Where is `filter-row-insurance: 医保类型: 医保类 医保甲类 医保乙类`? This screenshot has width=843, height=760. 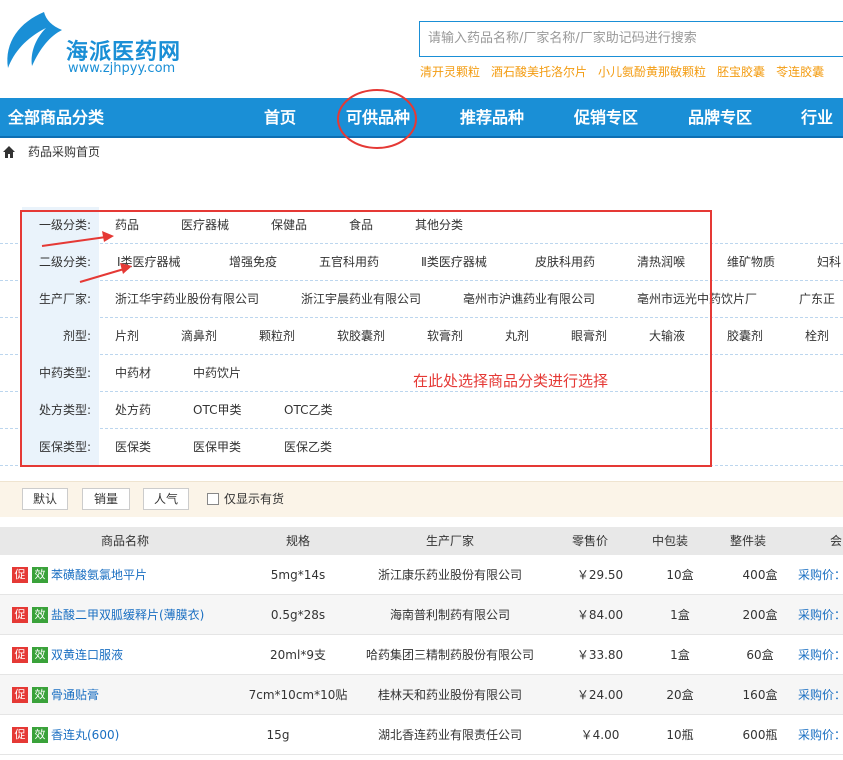
filter-row-insurance: 医保类型: 医保类 医保甲类 医保乙类 is located at coordinates (421, 447).